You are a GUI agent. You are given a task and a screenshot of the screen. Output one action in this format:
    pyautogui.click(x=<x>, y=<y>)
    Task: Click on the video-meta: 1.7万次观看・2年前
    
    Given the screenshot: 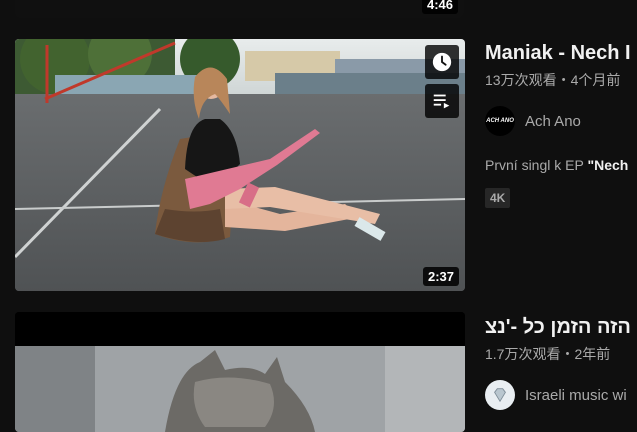 What is the action you would take?
    pyautogui.click(x=548, y=354)
    